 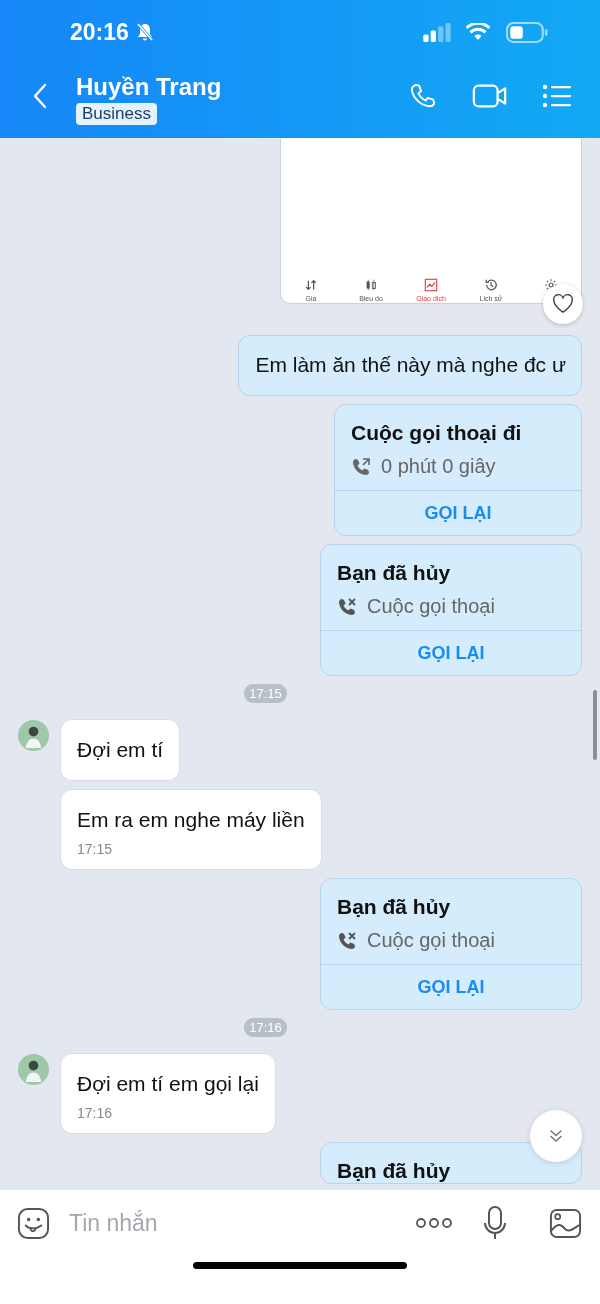 I want to click on message-text: Đợi em tí em gọi lại, so click(x=168, y=1084).